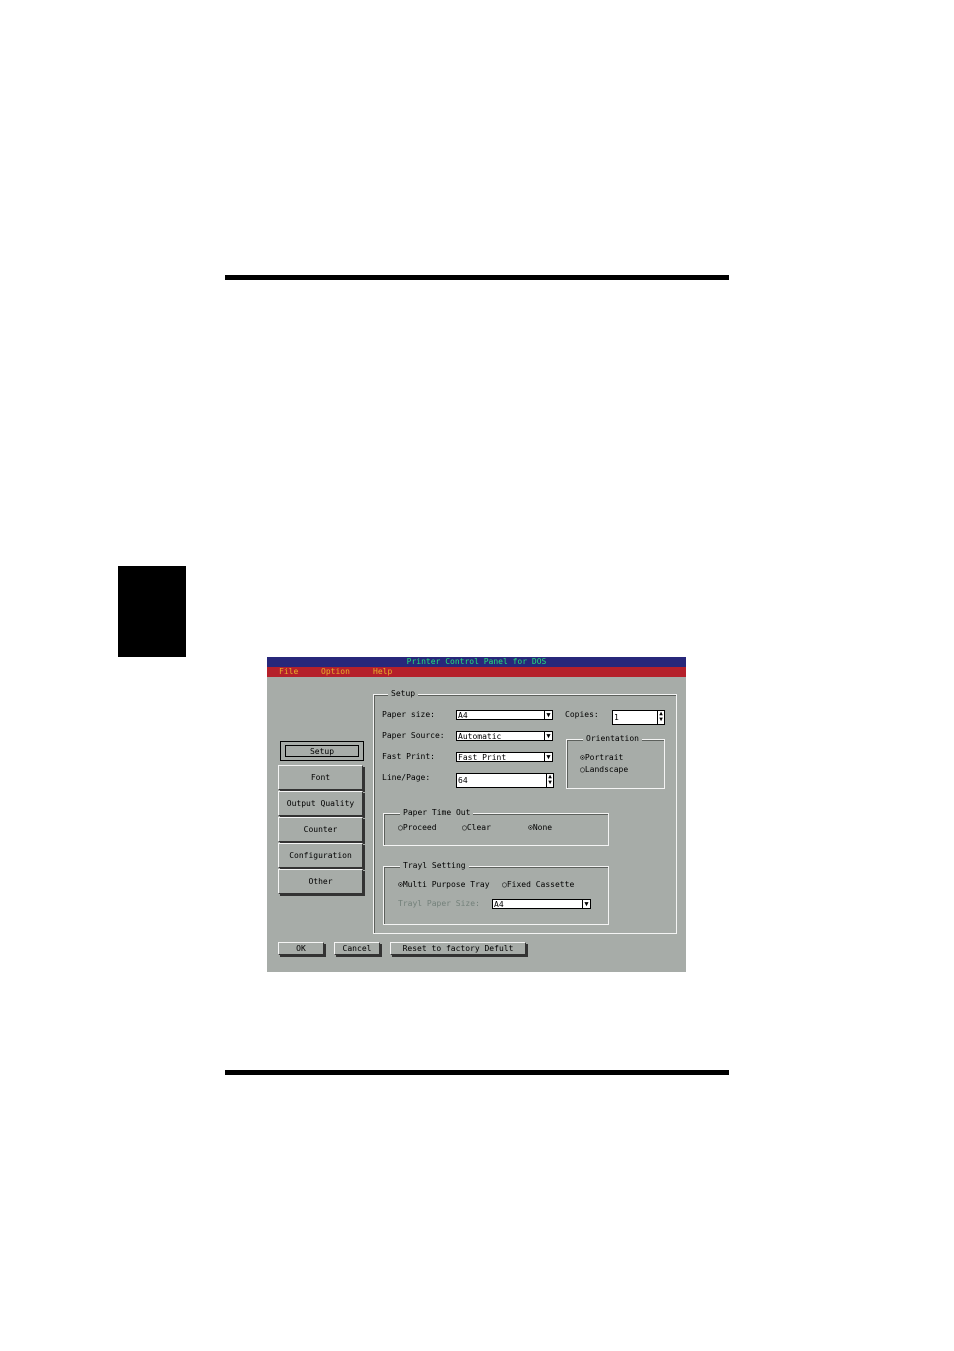 The width and height of the screenshot is (954, 1351). Describe the element at coordinates (320, 855) in the screenshot. I see `tab-configuration: Configuration` at that location.